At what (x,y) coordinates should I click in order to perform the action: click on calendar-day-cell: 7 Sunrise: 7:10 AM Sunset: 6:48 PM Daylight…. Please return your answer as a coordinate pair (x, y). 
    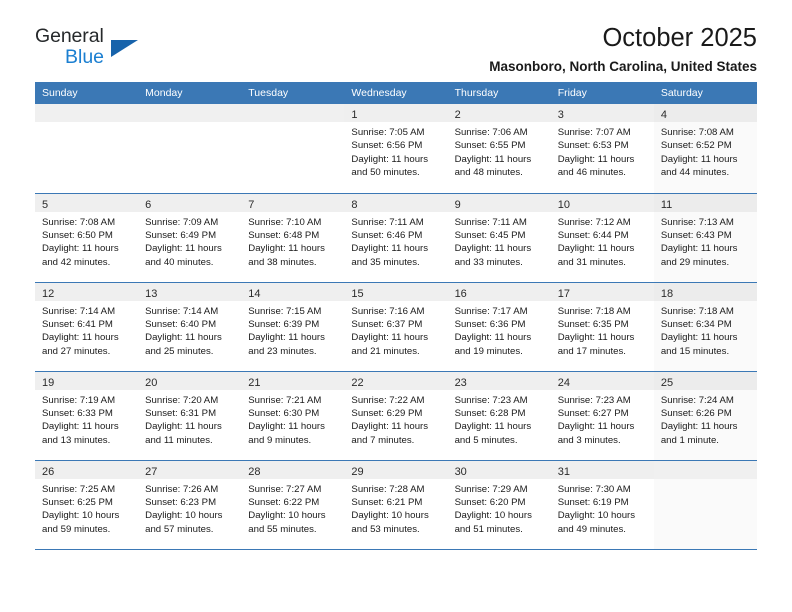
    Looking at the image, I should click on (293, 238).